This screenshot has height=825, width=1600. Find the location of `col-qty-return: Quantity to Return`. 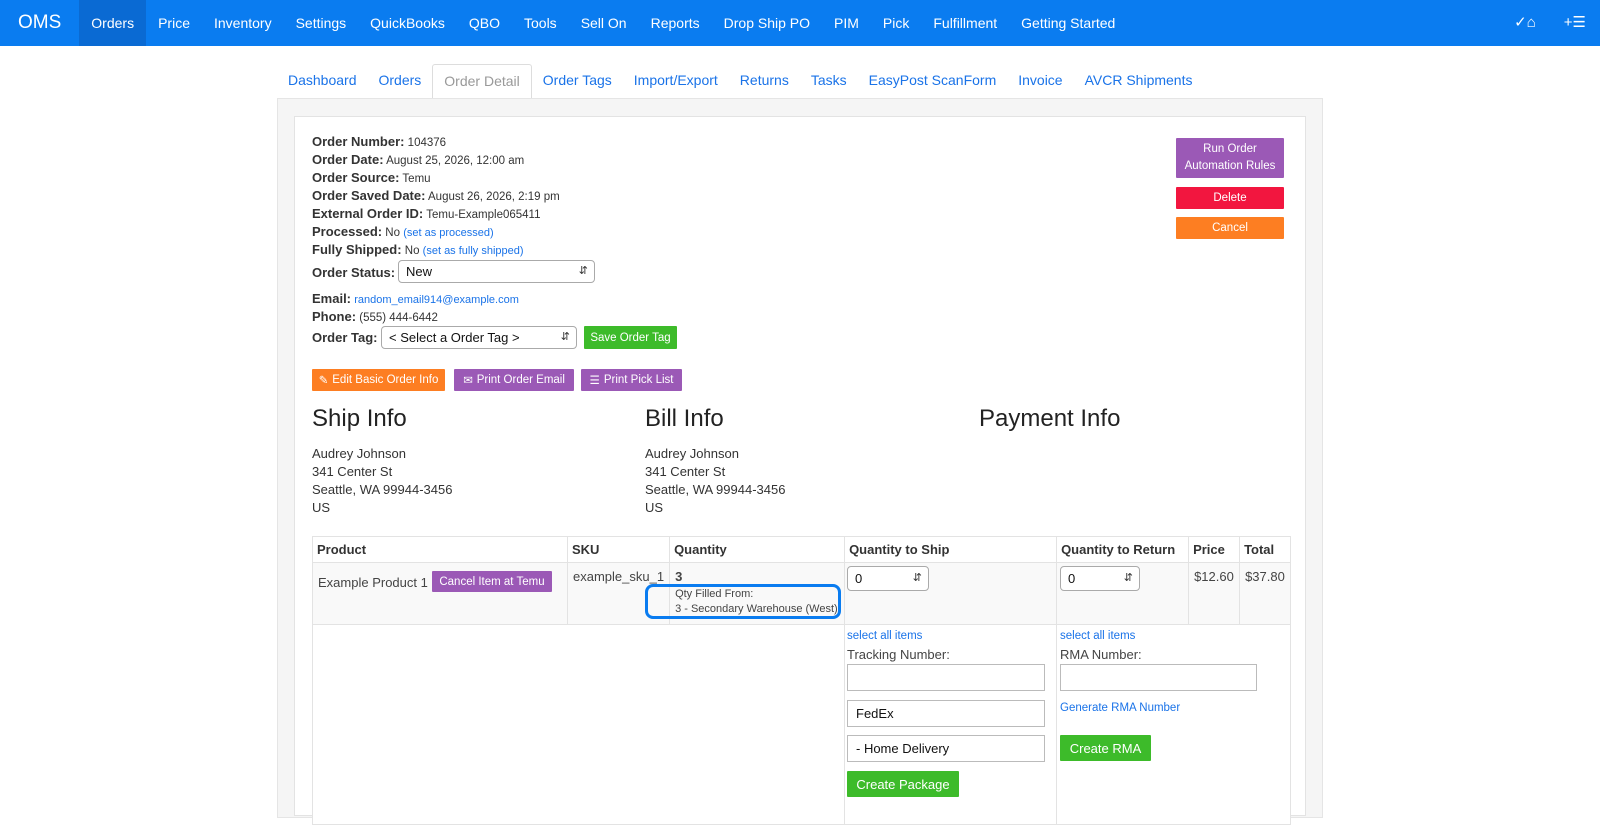

col-qty-return: Quantity to Return is located at coordinates (1123, 549).